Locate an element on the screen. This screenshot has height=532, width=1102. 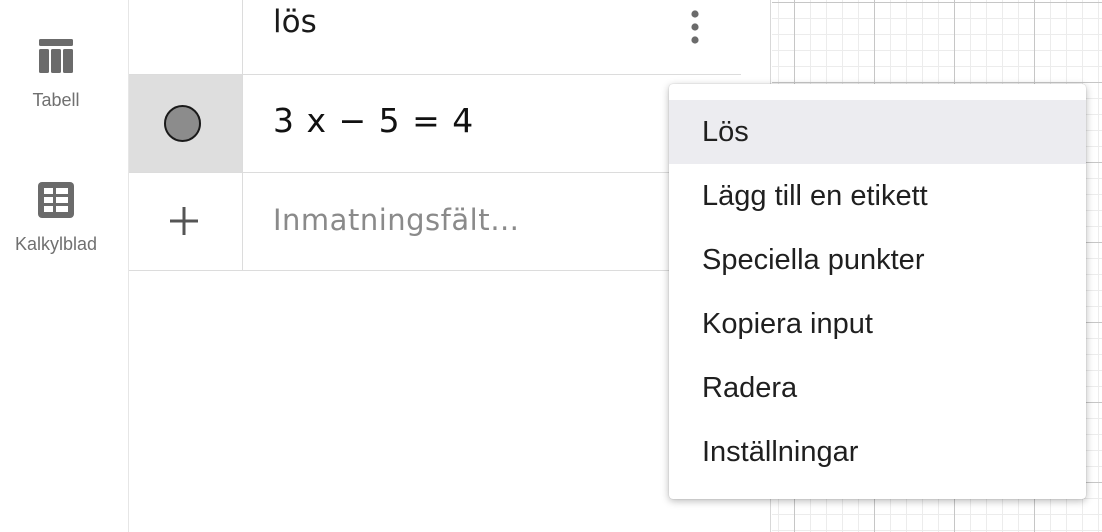
sidebar-item-label: Kalkylblad is located at coordinates (56, 244).